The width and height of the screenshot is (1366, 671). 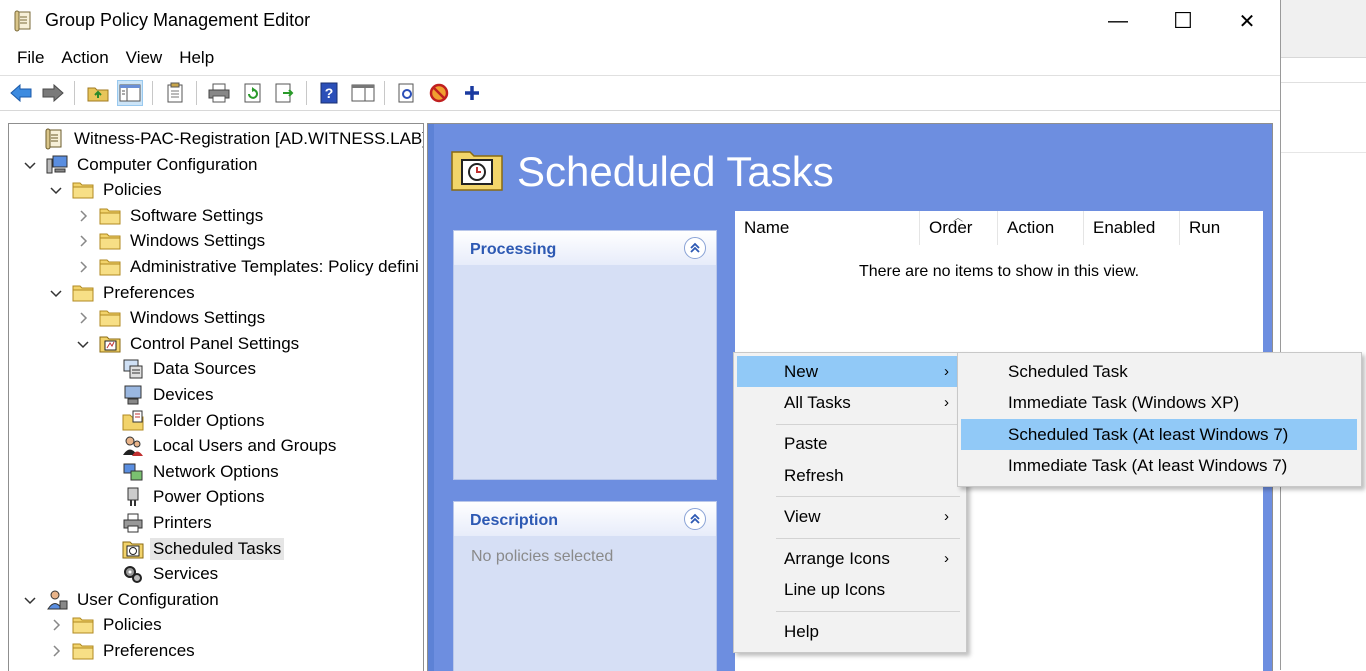 What do you see at coordinates (1247, 21) in the screenshot?
I see `close-button: ✕` at bounding box center [1247, 21].